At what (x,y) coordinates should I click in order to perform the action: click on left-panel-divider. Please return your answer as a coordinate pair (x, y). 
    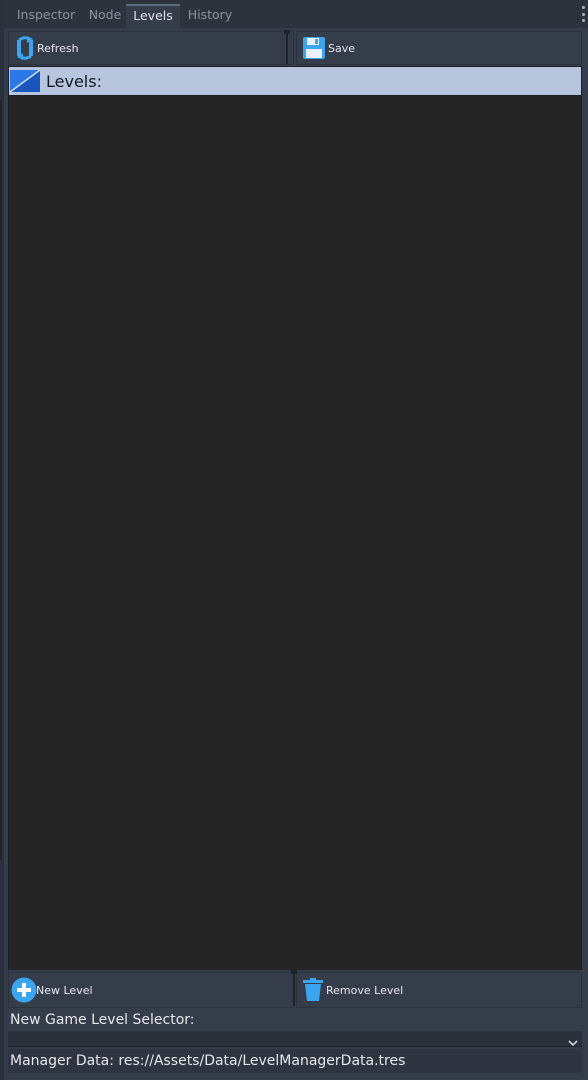
    Looking at the image, I should click on (1, 480).